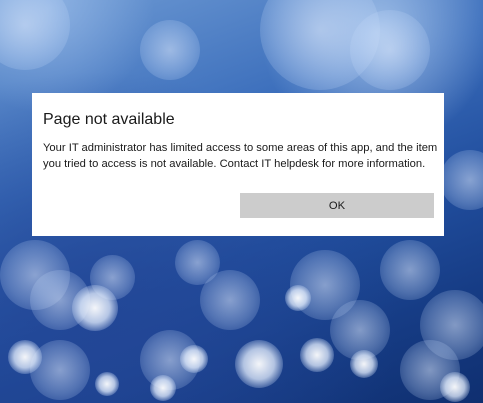 Image resolution: width=483 pixels, height=403 pixels. I want to click on ok-button: OK, so click(337, 205).